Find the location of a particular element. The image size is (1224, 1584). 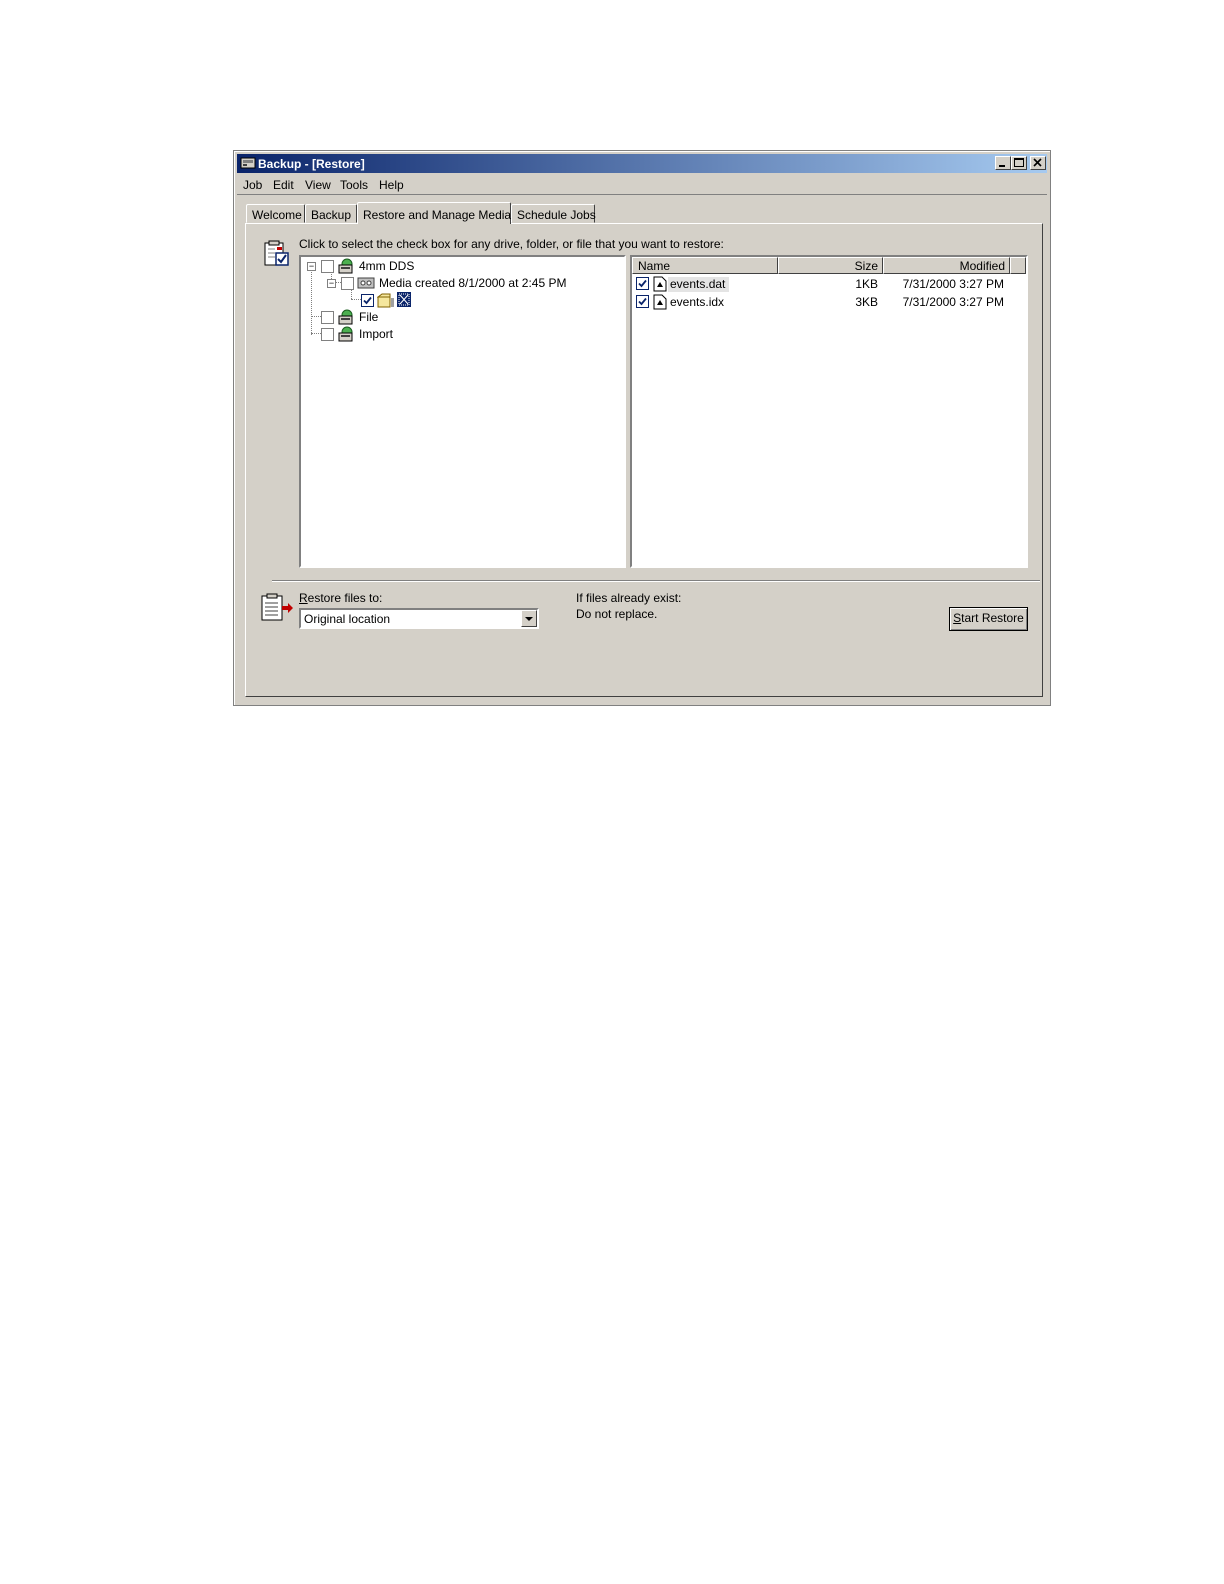

backup-app-icon is located at coordinates (248, 163).